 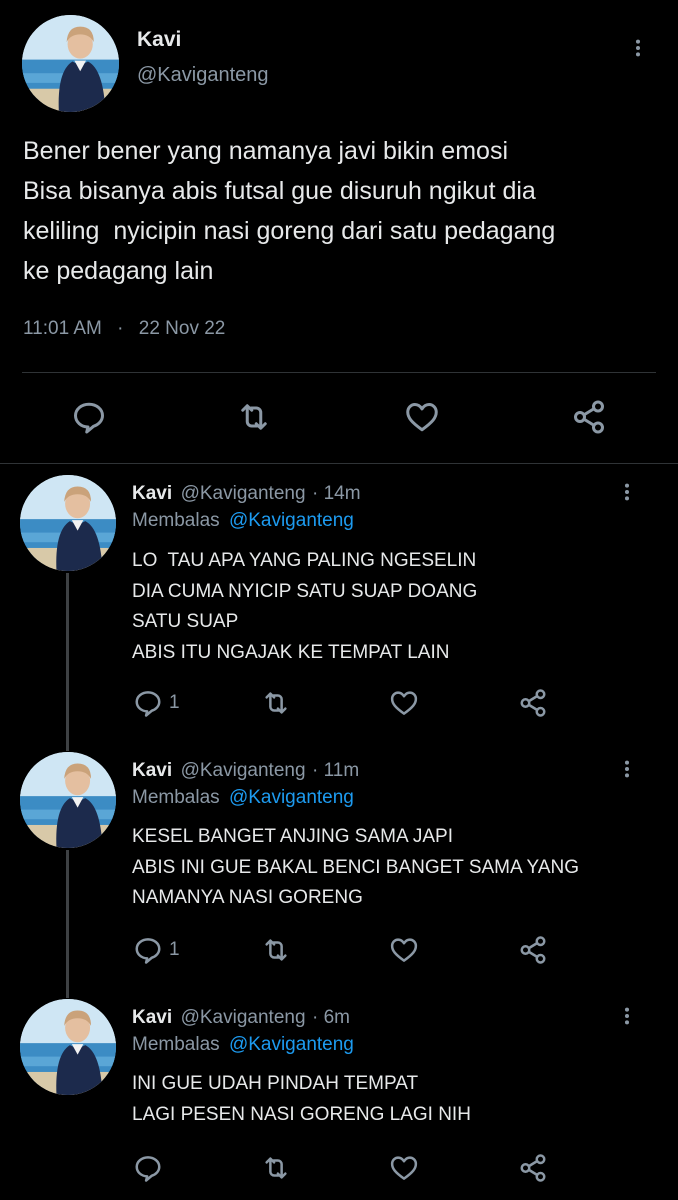 I want to click on reply-header: Kavi @Kaviganteng · 14m, so click(x=246, y=494).